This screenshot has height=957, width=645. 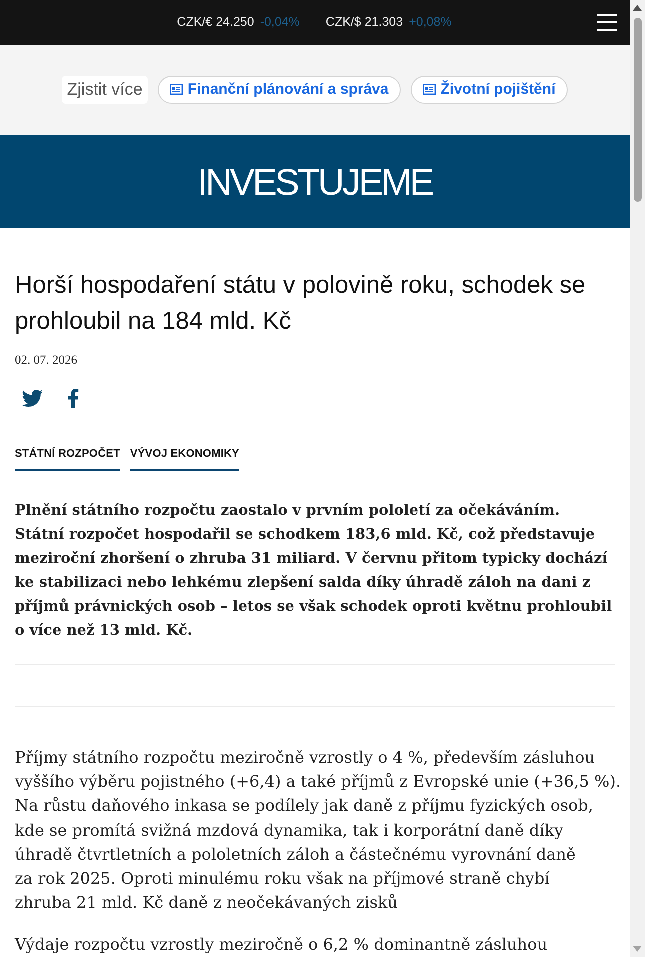 What do you see at coordinates (637, 8) in the screenshot?
I see `scroll-up-icon` at bounding box center [637, 8].